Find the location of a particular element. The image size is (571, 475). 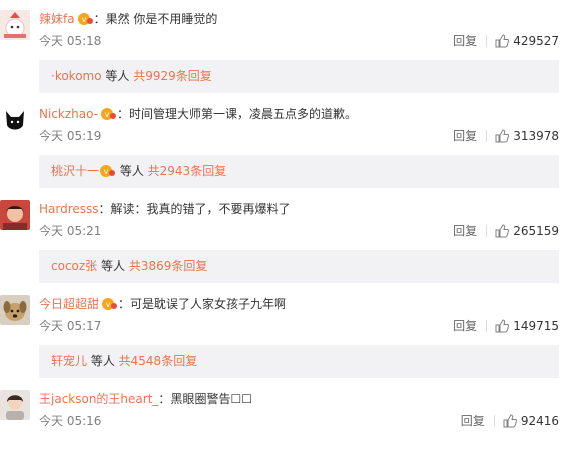

reply-user-link: 轩宠儿 is located at coordinates (69, 361).